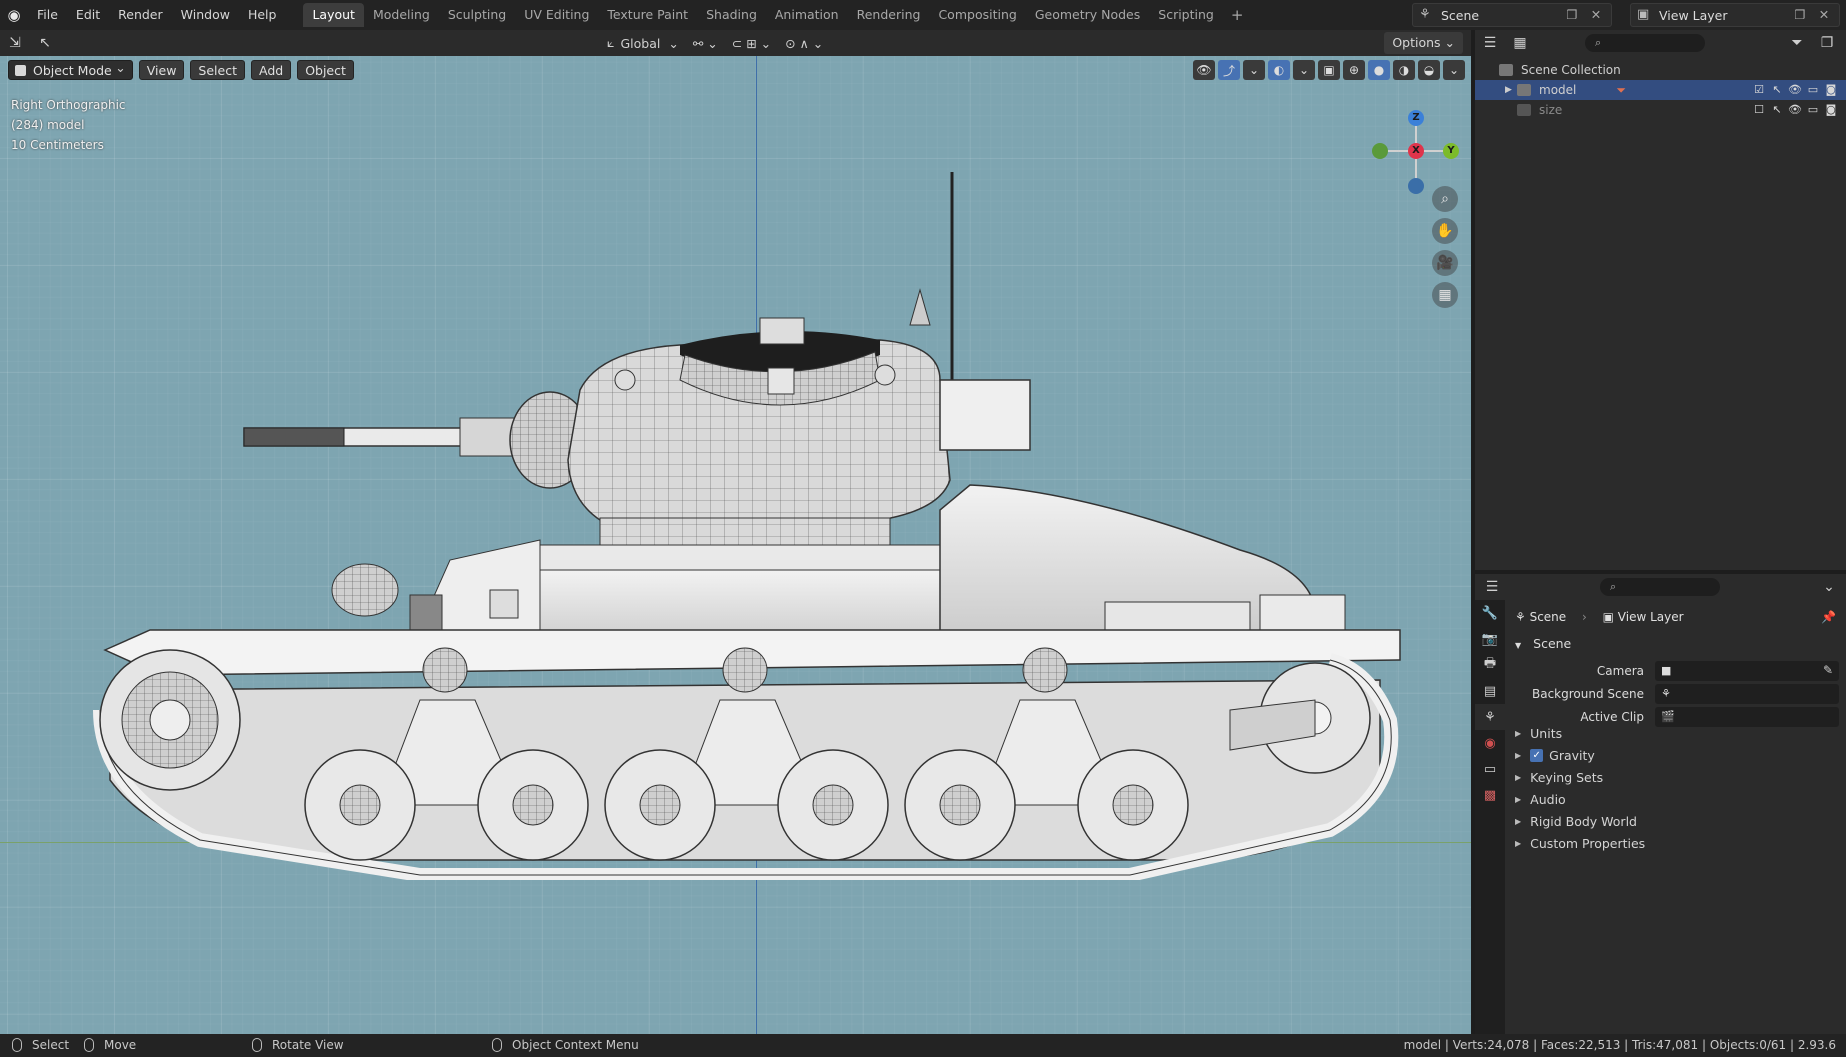  What do you see at coordinates (1490, 769) in the screenshot?
I see `collection-tab-icon: ▭` at bounding box center [1490, 769].